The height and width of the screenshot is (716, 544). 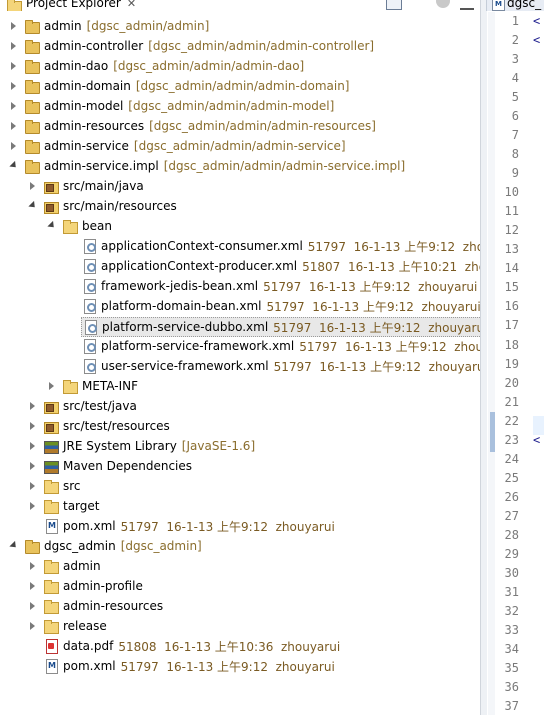 I want to click on tree-item: JRE System Library [JavaSE-1.6], so click(x=240, y=446).